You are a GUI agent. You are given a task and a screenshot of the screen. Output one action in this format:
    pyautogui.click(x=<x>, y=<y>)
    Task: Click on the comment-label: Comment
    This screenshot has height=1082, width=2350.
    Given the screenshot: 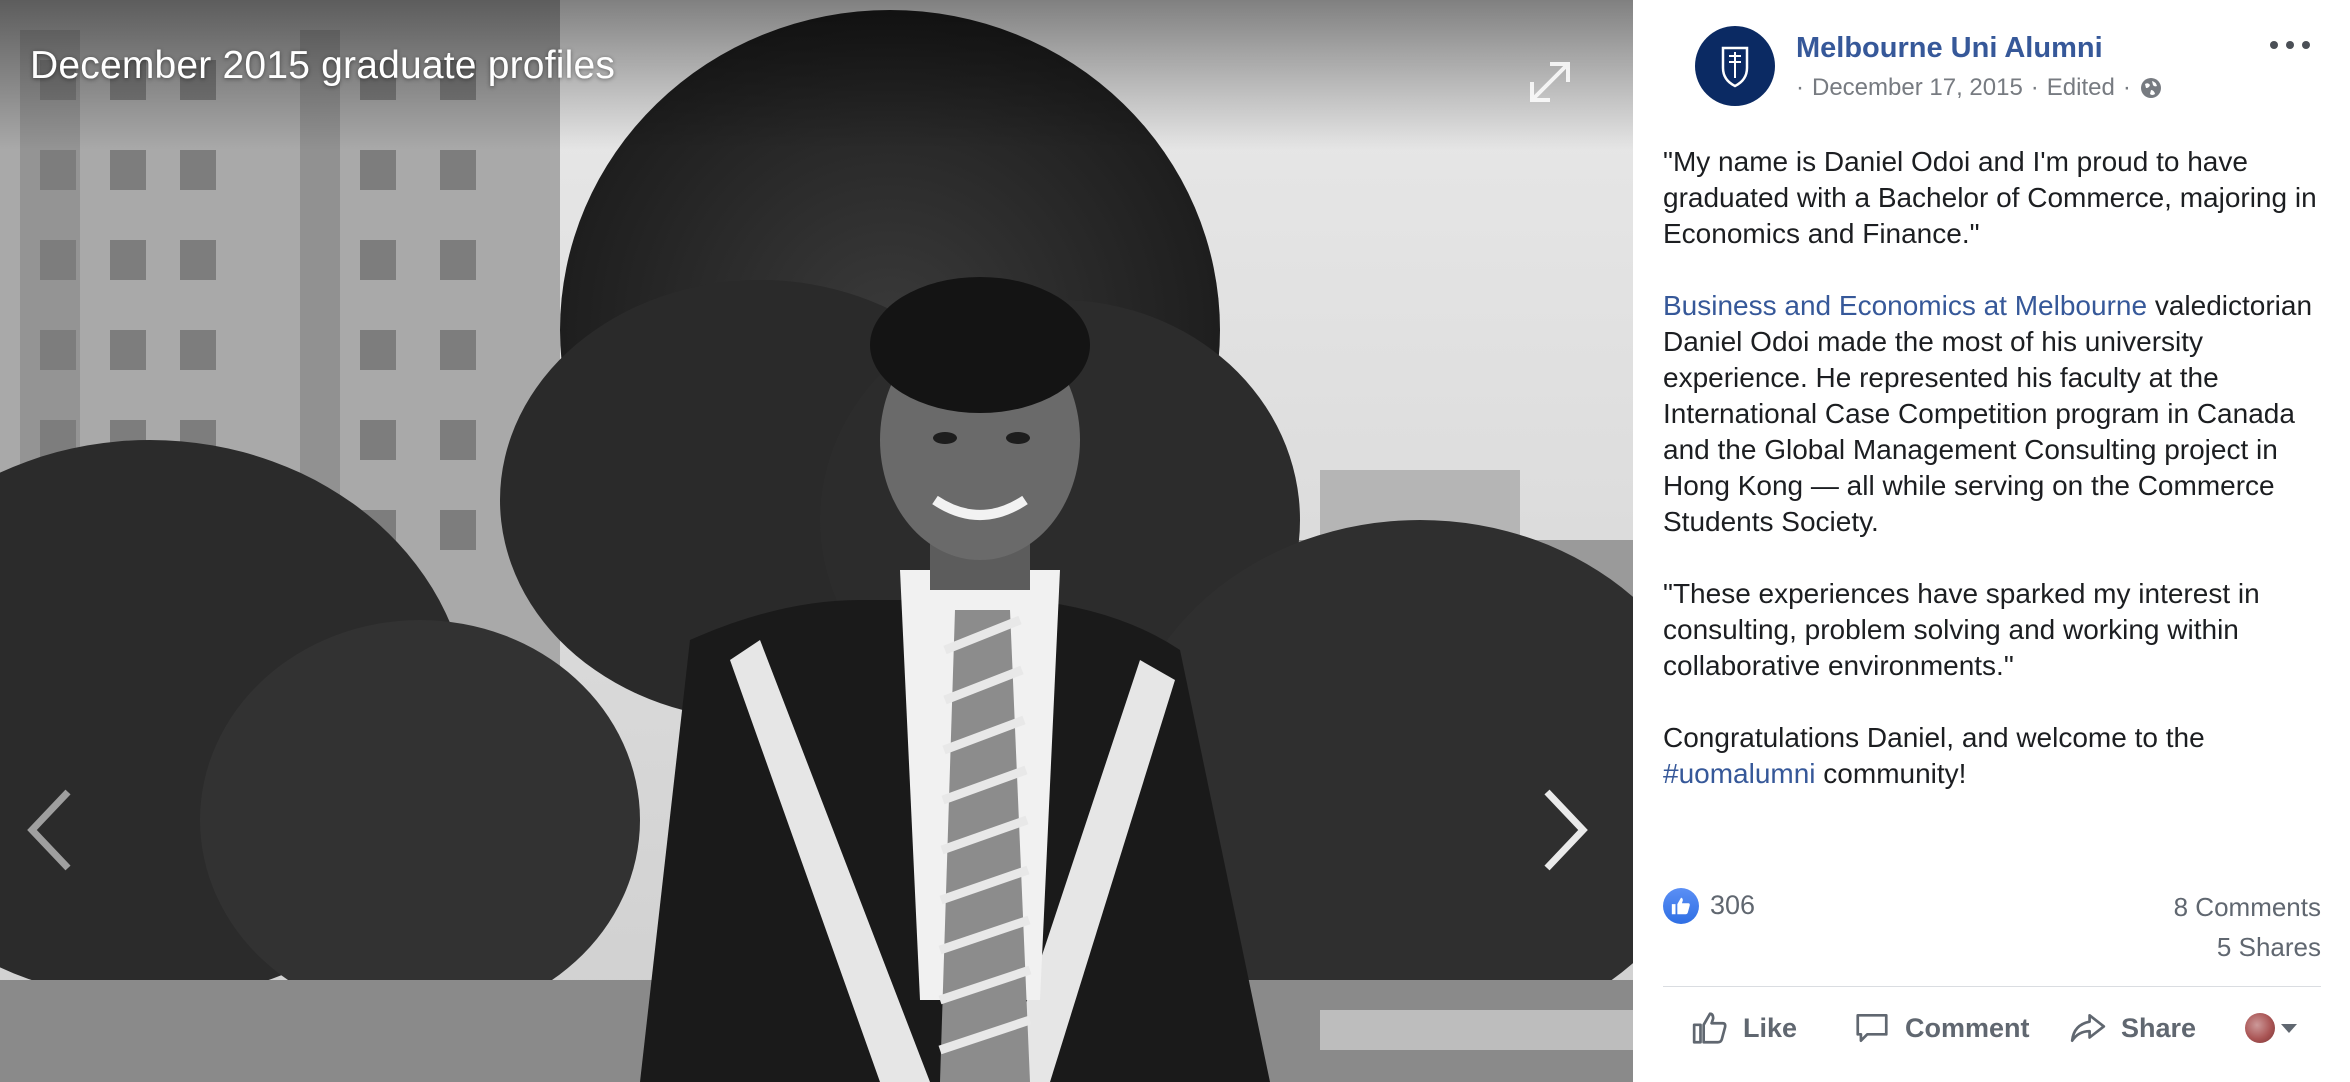 What is the action you would take?
    pyautogui.click(x=1967, y=1027)
    